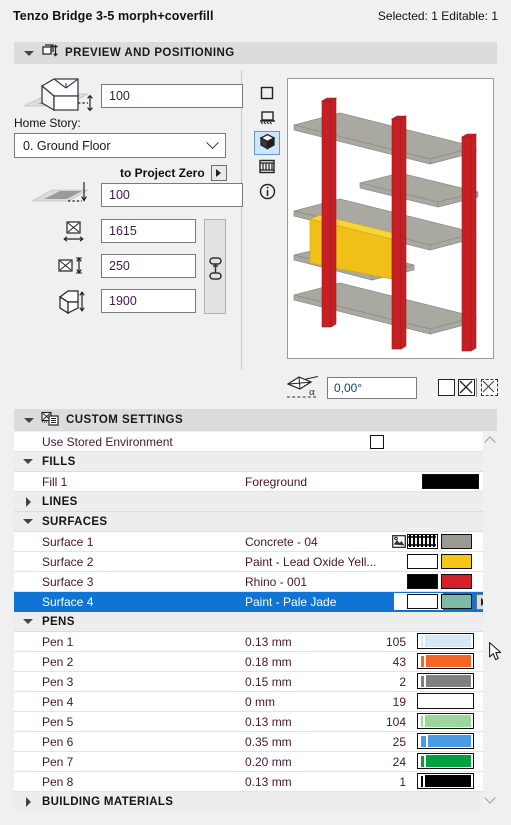 This screenshot has height=825, width=511. What do you see at coordinates (55, 481) in the screenshot?
I see `fill-1-label: Fill 1` at bounding box center [55, 481].